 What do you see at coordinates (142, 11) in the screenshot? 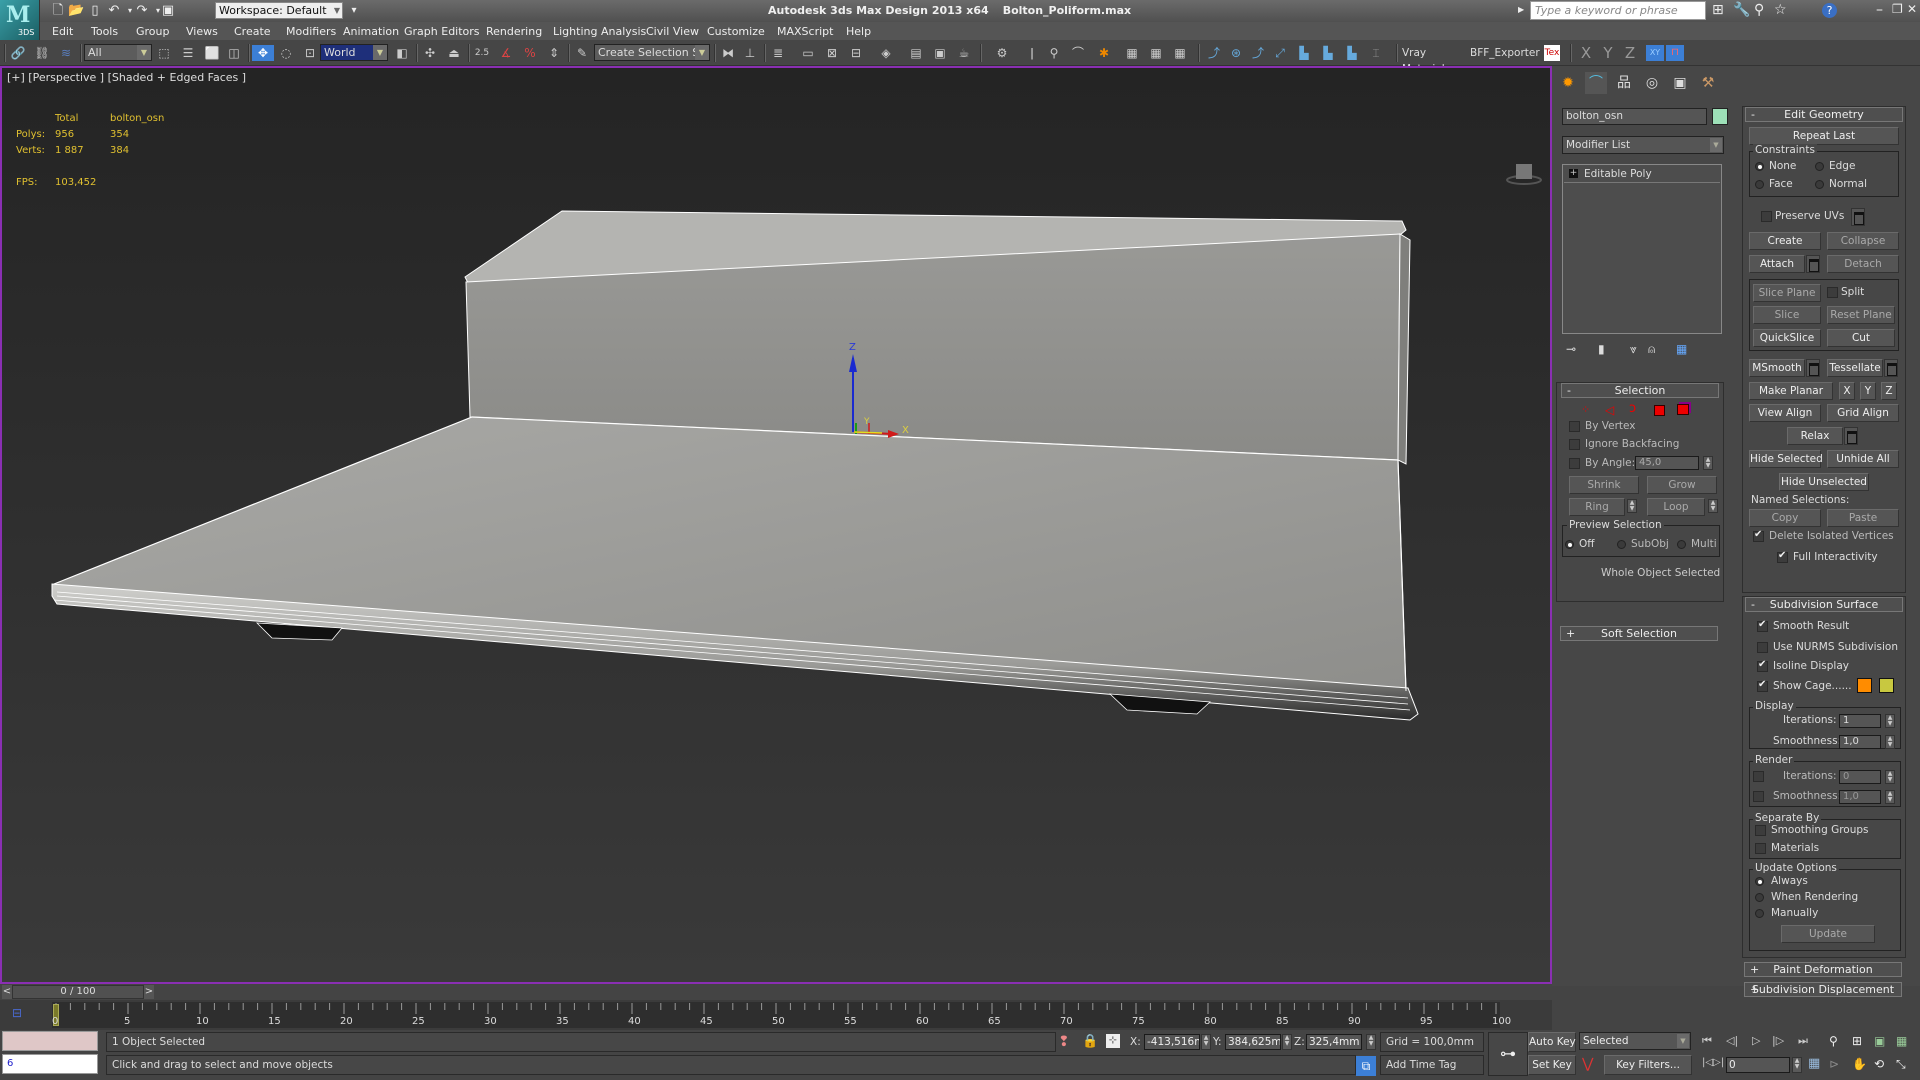
I see `redo-icon: ↷` at bounding box center [142, 11].